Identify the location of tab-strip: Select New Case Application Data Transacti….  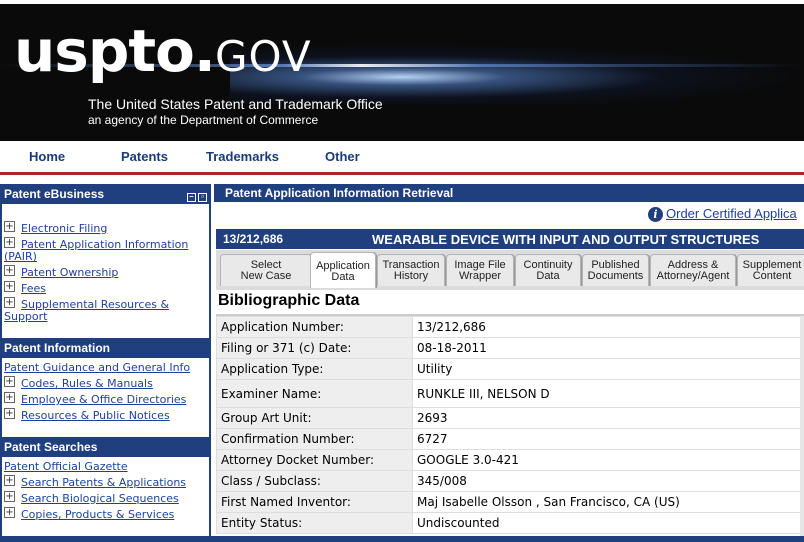
(510, 270).